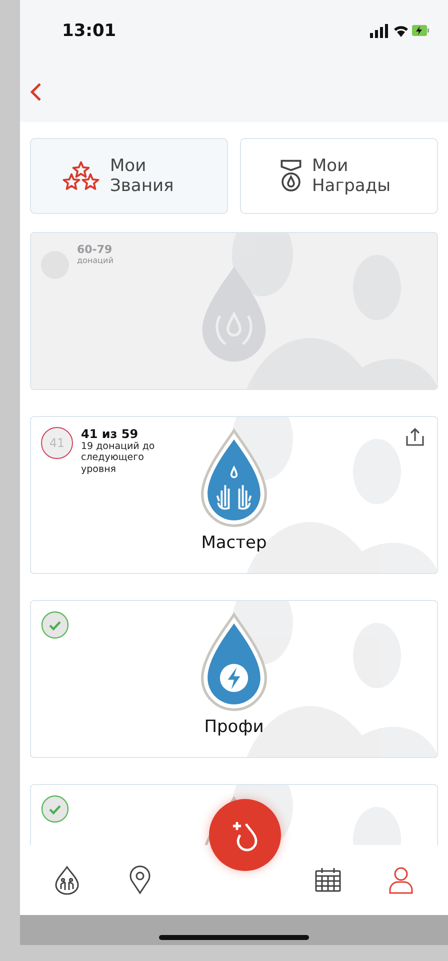  I want to click on medal-icon, so click(291, 176).